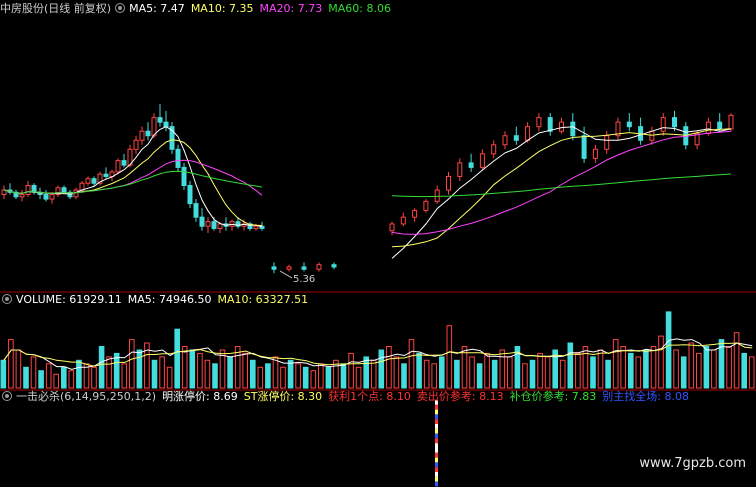  I want to click on profit-one-point: 获利1个点: 8.10, so click(369, 396).